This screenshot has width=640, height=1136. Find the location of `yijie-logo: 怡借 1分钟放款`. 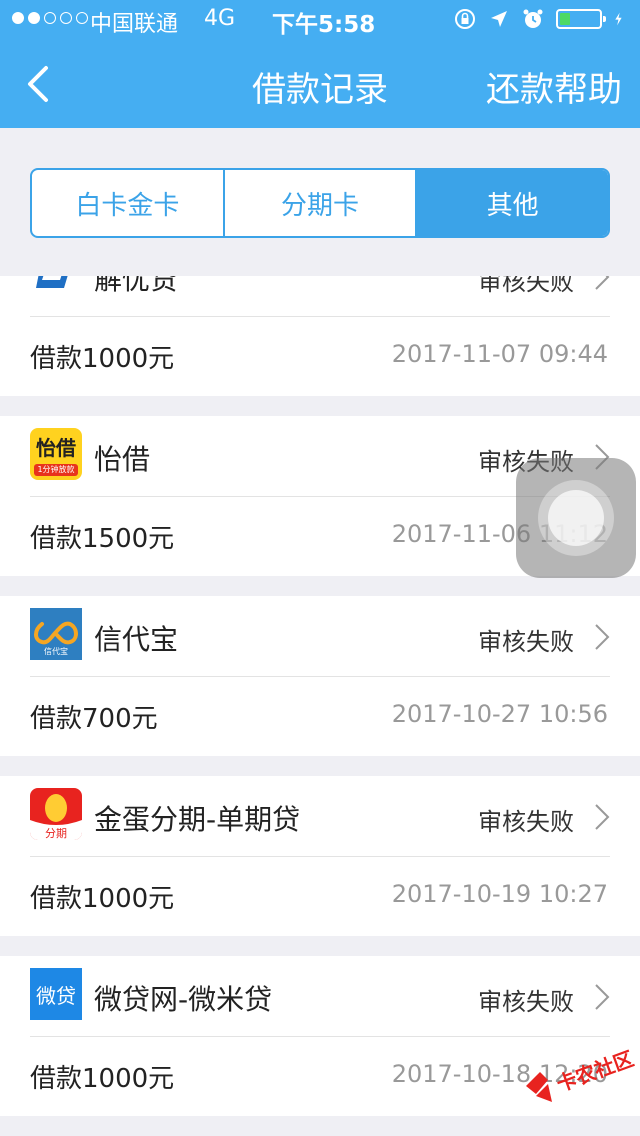

yijie-logo: 怡借 1分钟放款 is located at coordinates (56, 454).